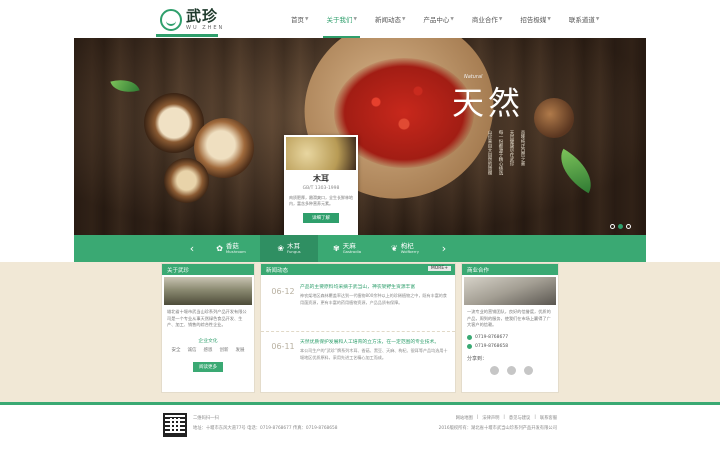 Image resolution: width=720 pixels, height=450 pixels. What do you see at coordinates (283, 291) in the screenshot?
I see `news-date: 06-12` at bounding box center [283, 291].